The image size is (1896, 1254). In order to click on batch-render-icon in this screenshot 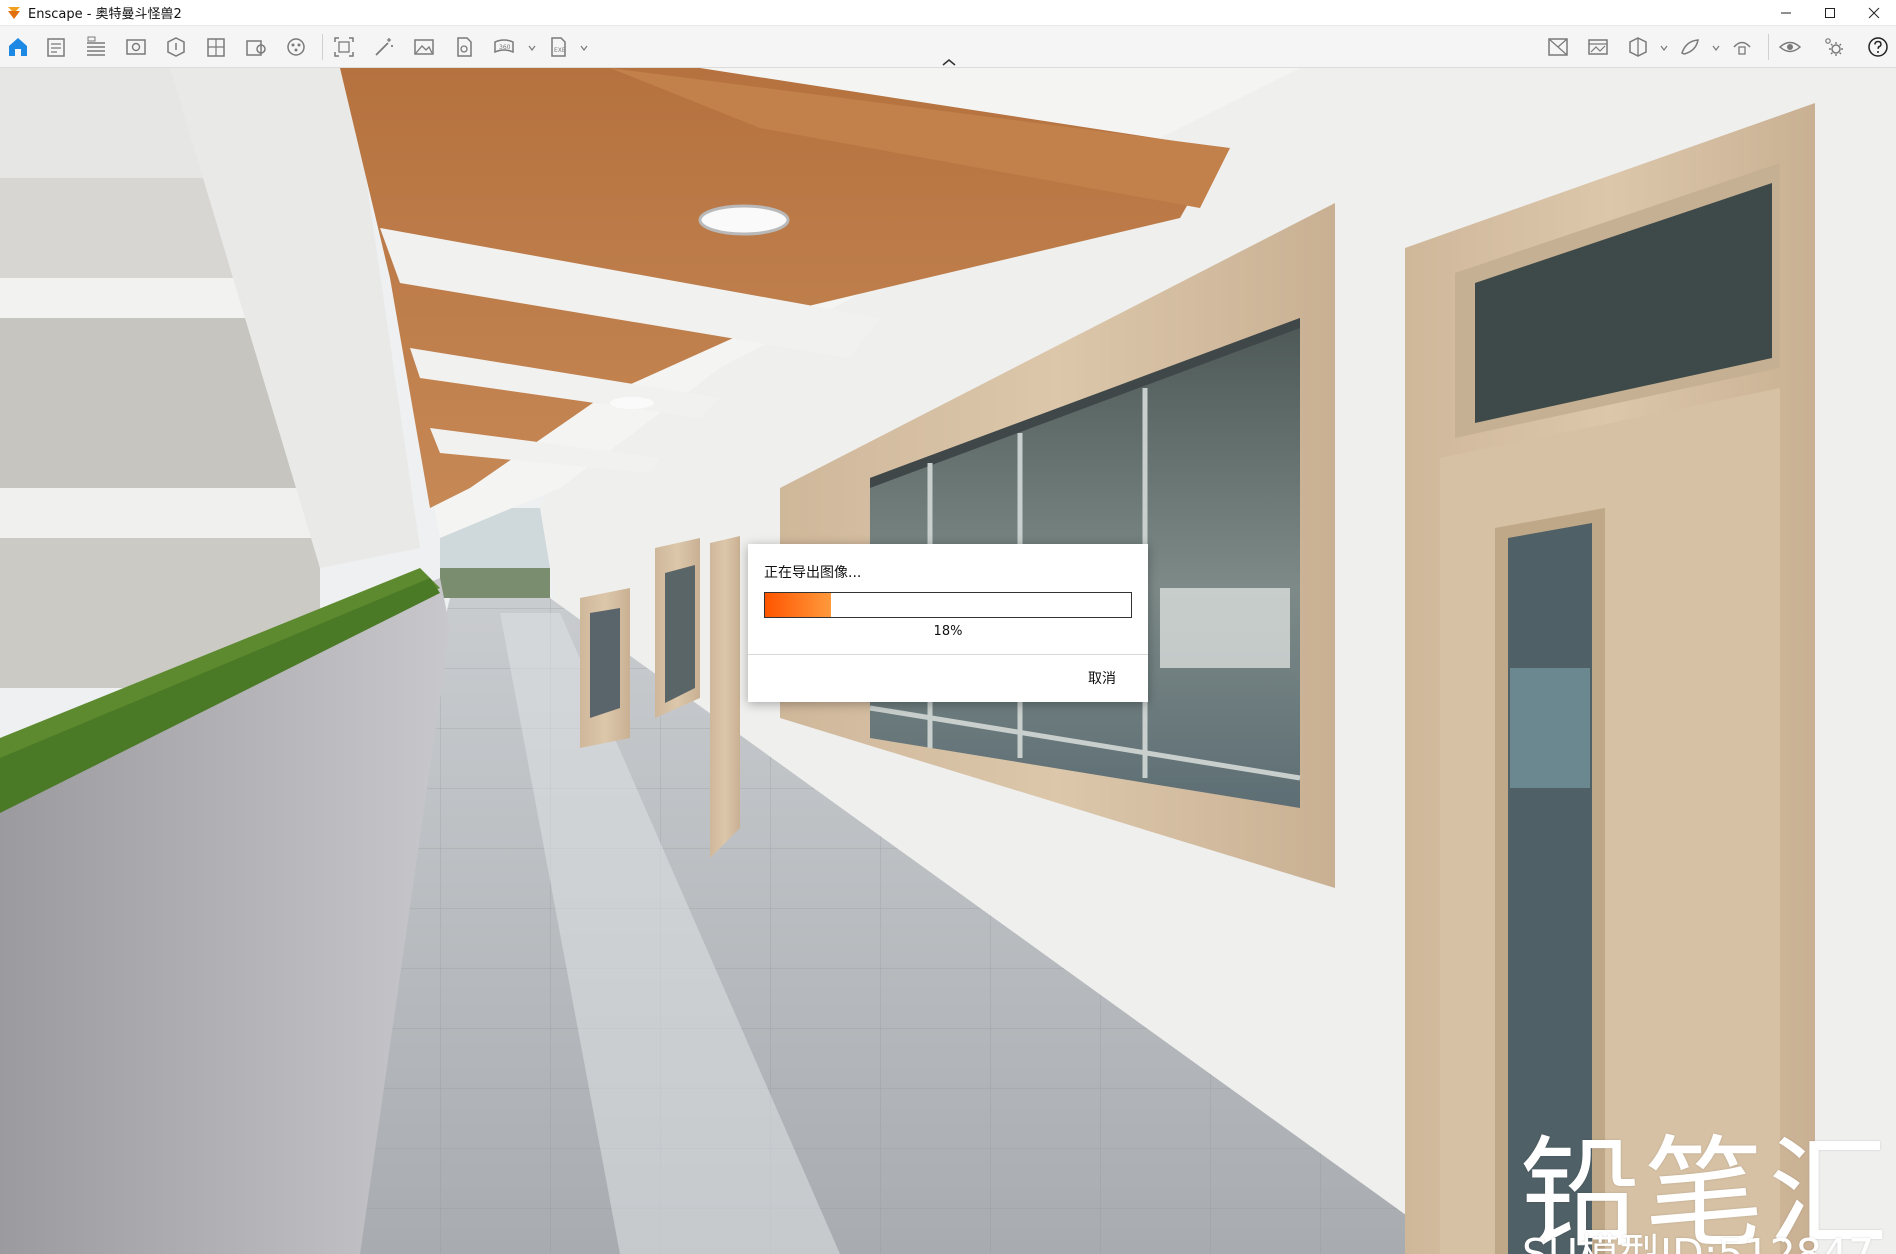, I will do `click(216, 47)`.